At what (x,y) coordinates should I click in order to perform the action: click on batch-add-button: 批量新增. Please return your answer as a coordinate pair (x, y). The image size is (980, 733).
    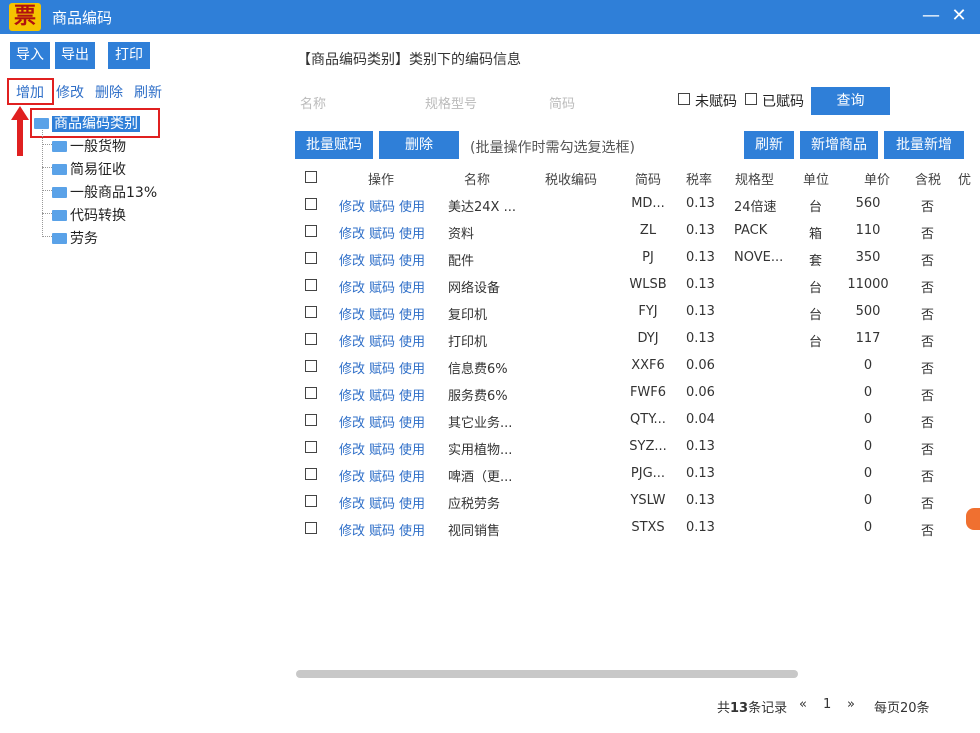
    Looking at the image, I should click on (924, 145).